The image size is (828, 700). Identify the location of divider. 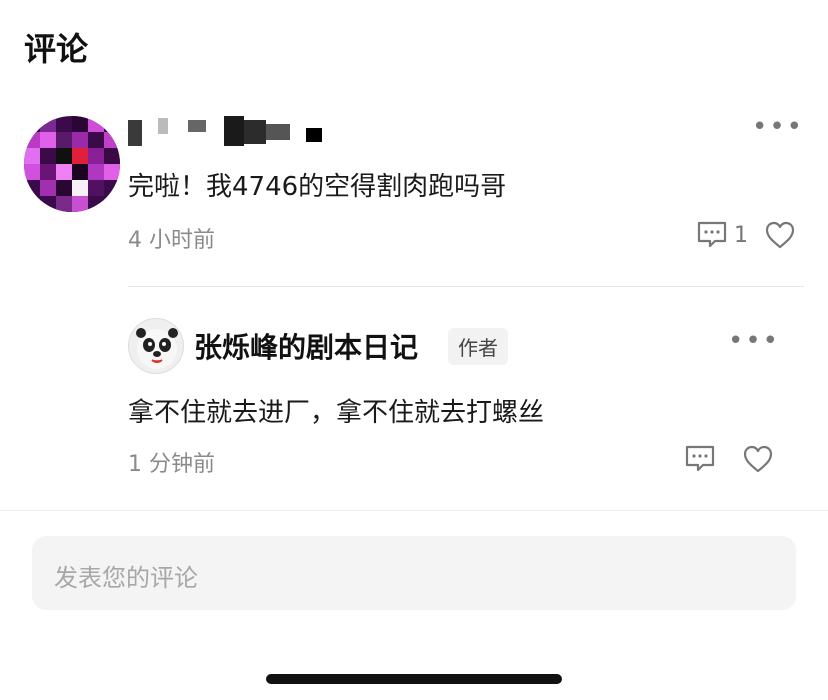
(466, 286).